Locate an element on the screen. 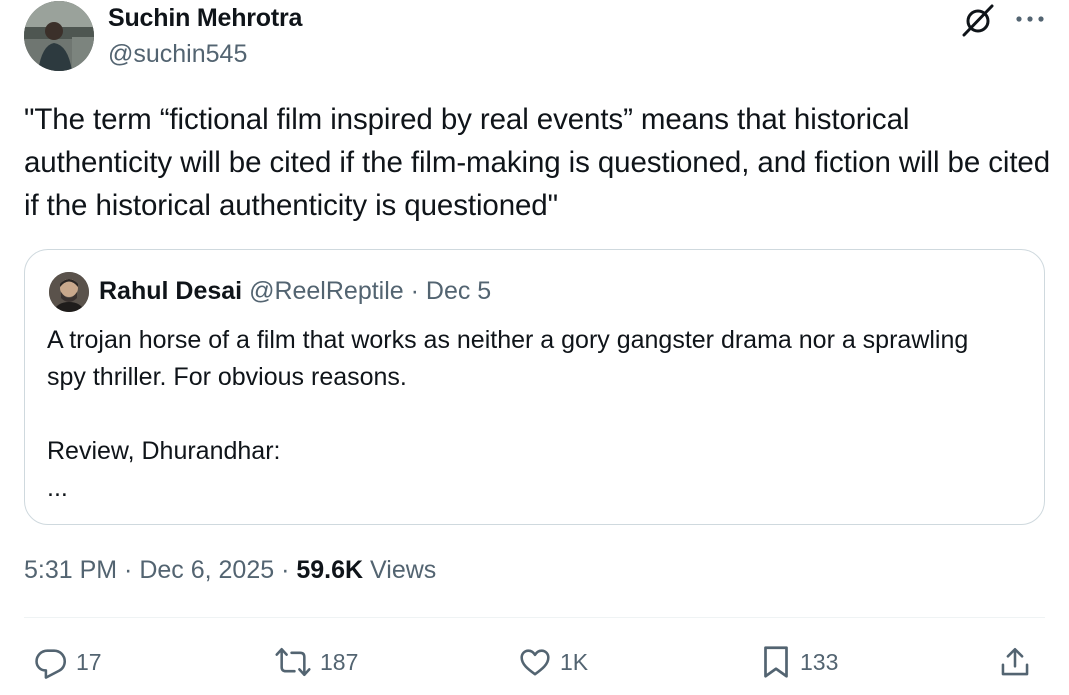 This screenshot has height=695, width=1069. views-label: Views is located at coordinates (400, 570).